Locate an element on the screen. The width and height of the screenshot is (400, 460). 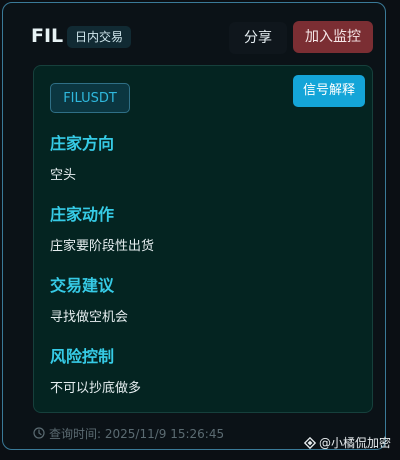
section-text-action: 庄家要阶段性出货 is located at coordinates (102, 246).